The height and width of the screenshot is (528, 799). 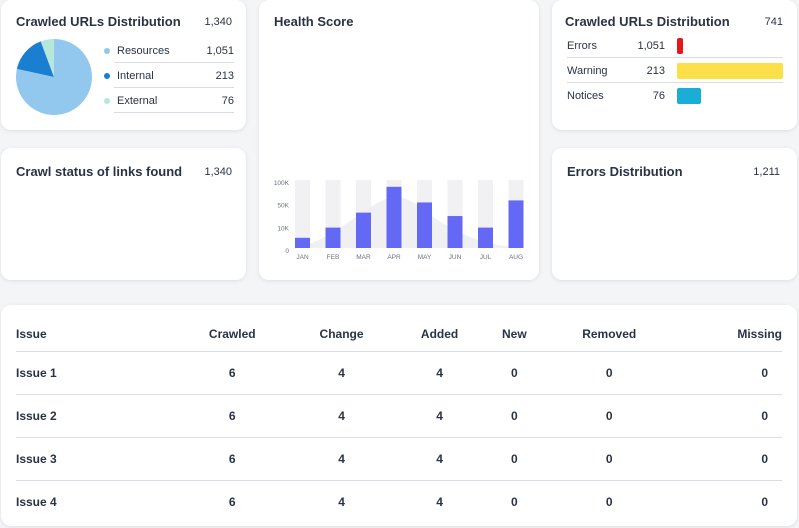 I want to click on bar-feb, so click(x=333, y=237).